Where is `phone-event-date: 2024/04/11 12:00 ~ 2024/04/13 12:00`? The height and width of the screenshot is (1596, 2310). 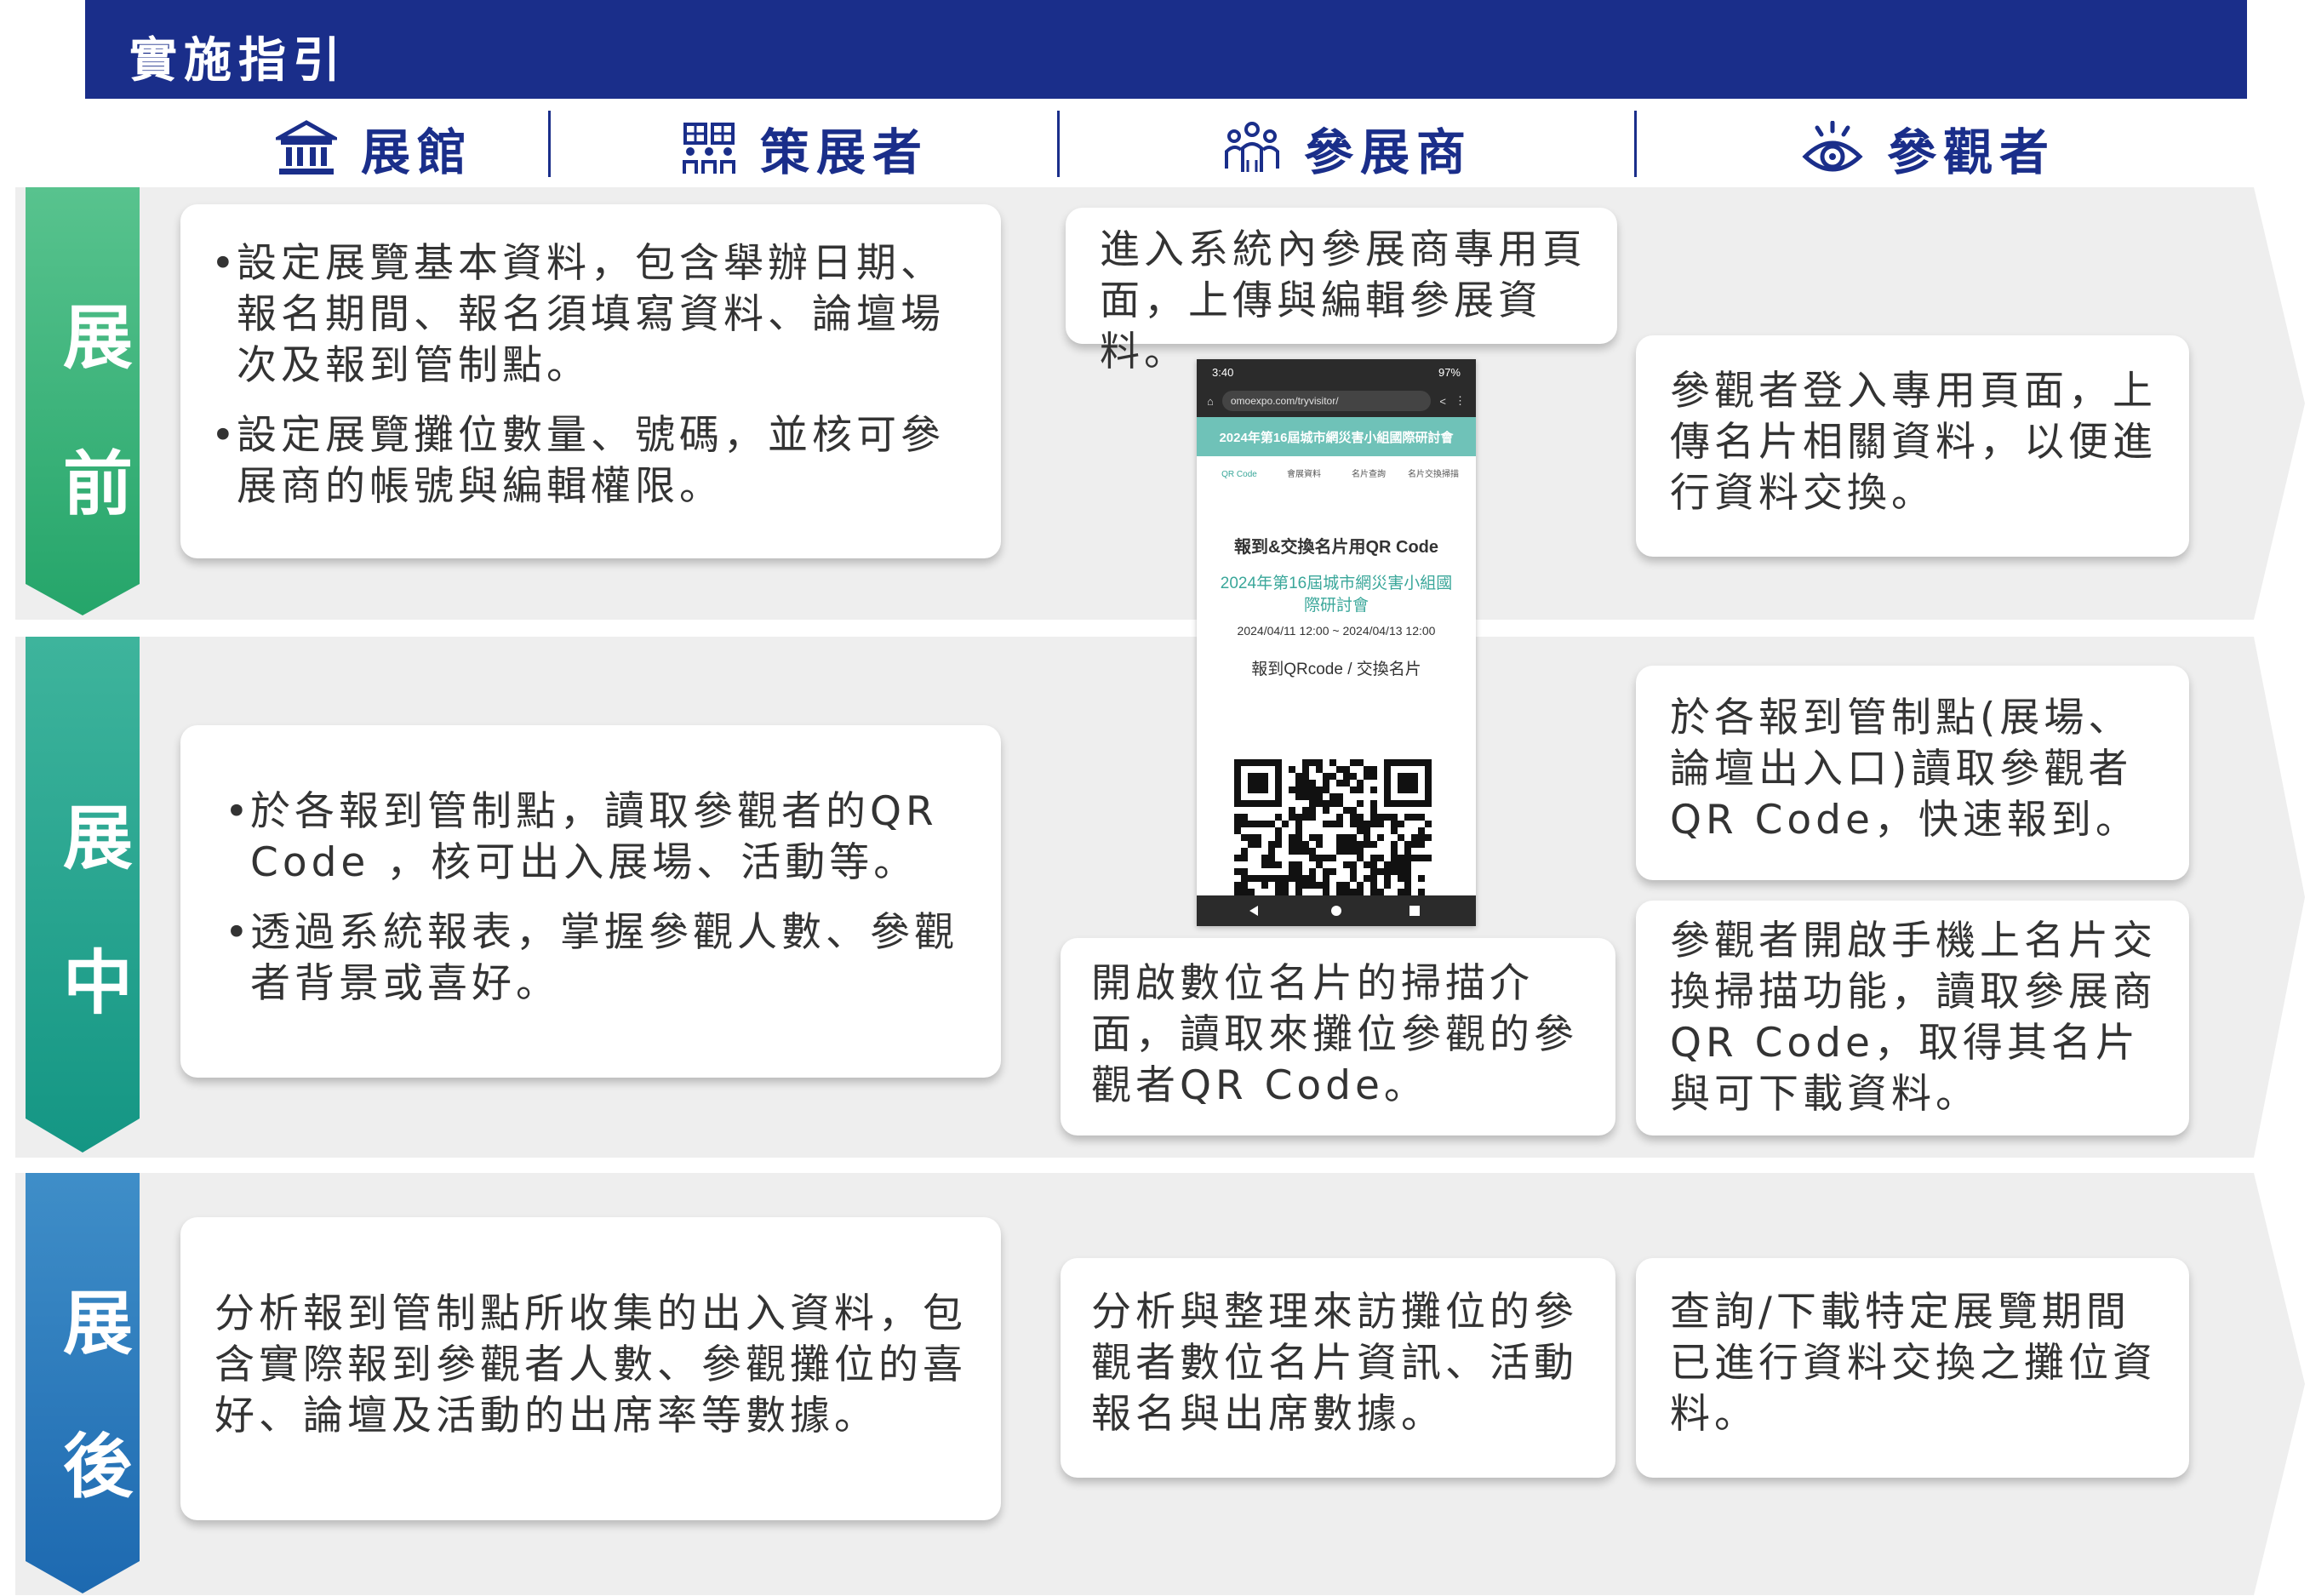 phone-event-date: 2024/04/11 12:00 ~ 2024/04/13 12:00 is located at coordinates (1336, 631).